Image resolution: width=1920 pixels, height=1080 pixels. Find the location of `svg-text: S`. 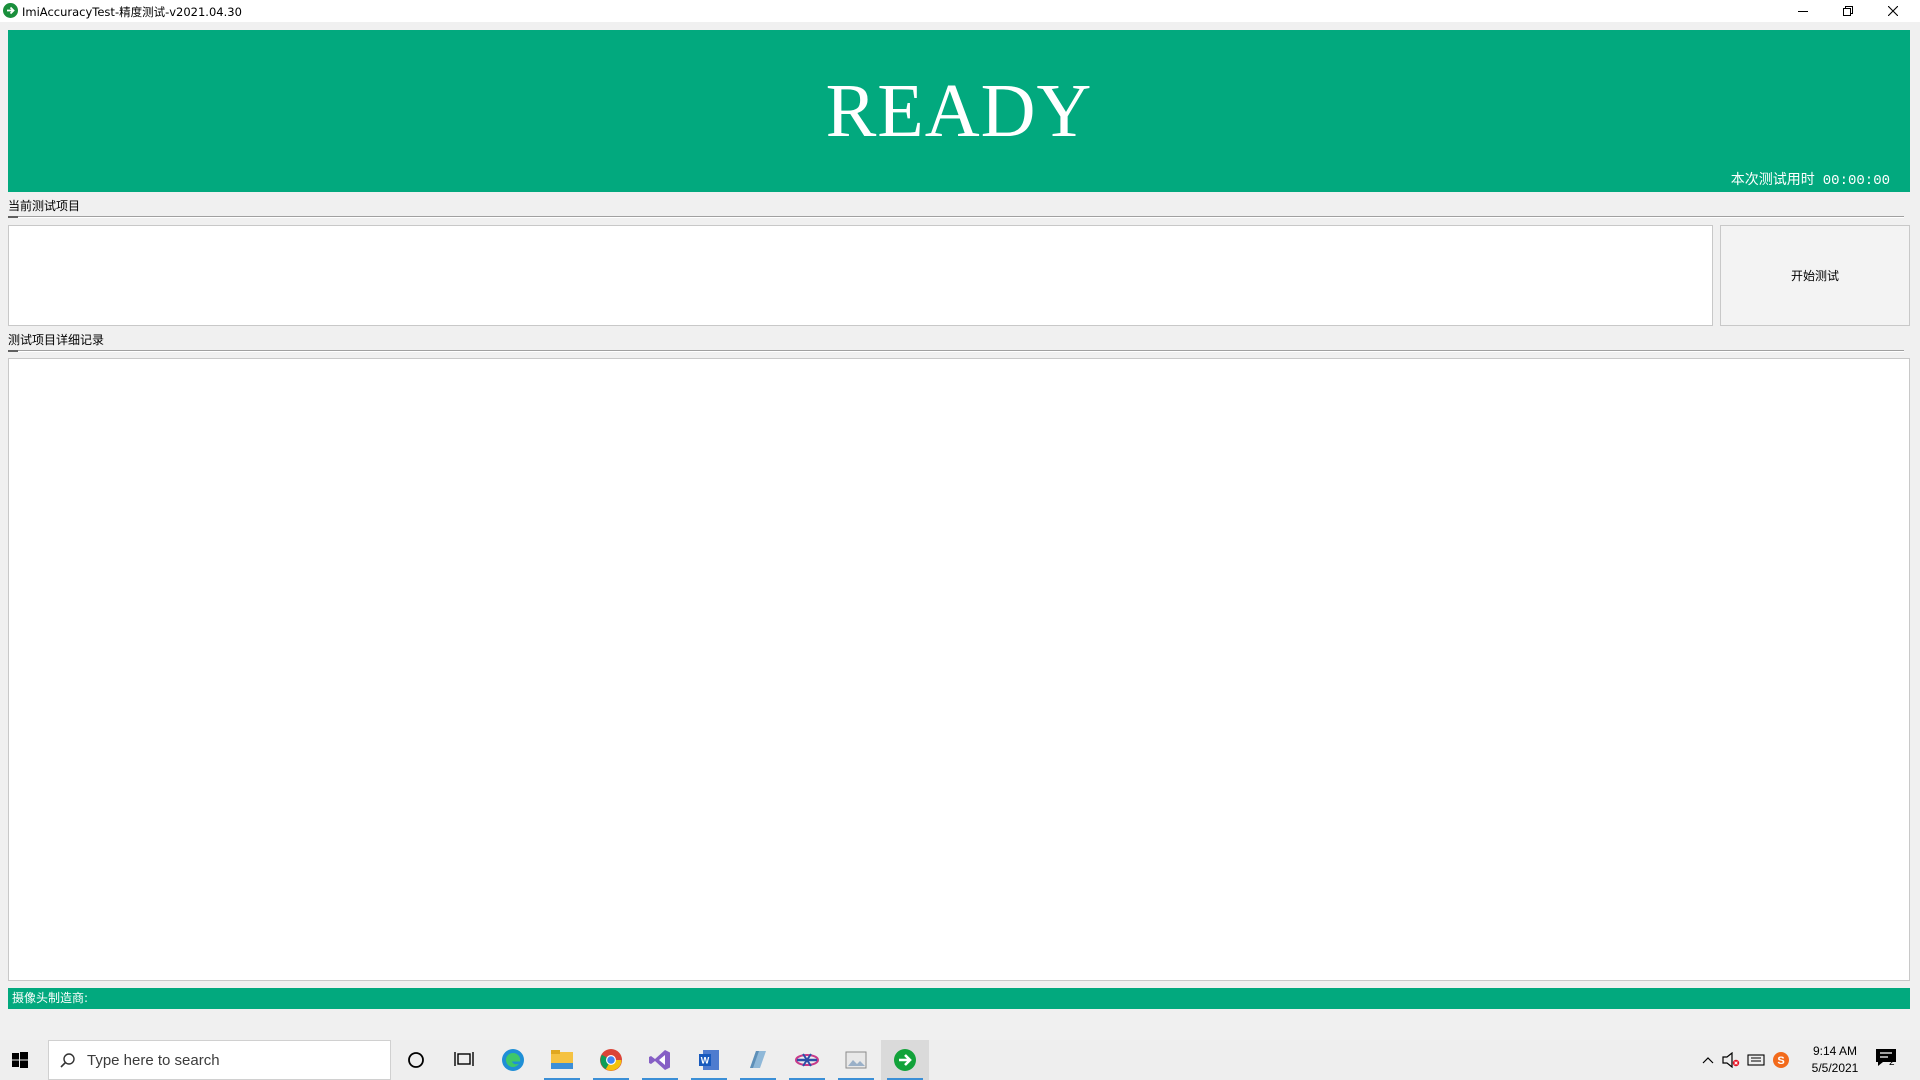

svg-text: S is located at coordinates (1780, 1061).